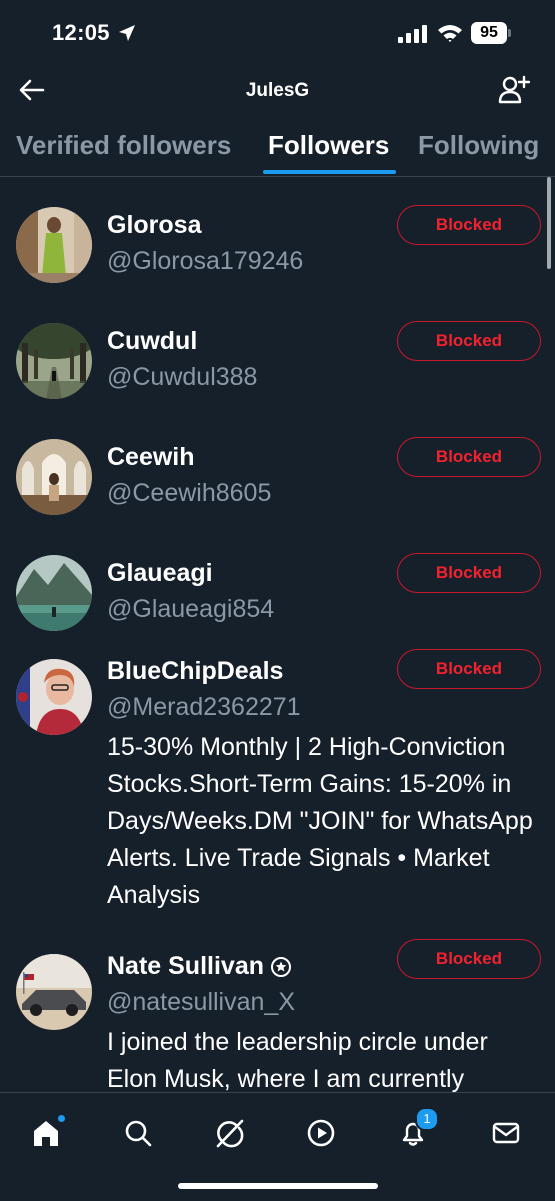 This screenshot has width=555, height=1201. I want to click on home-icon, so click(46, 1133).